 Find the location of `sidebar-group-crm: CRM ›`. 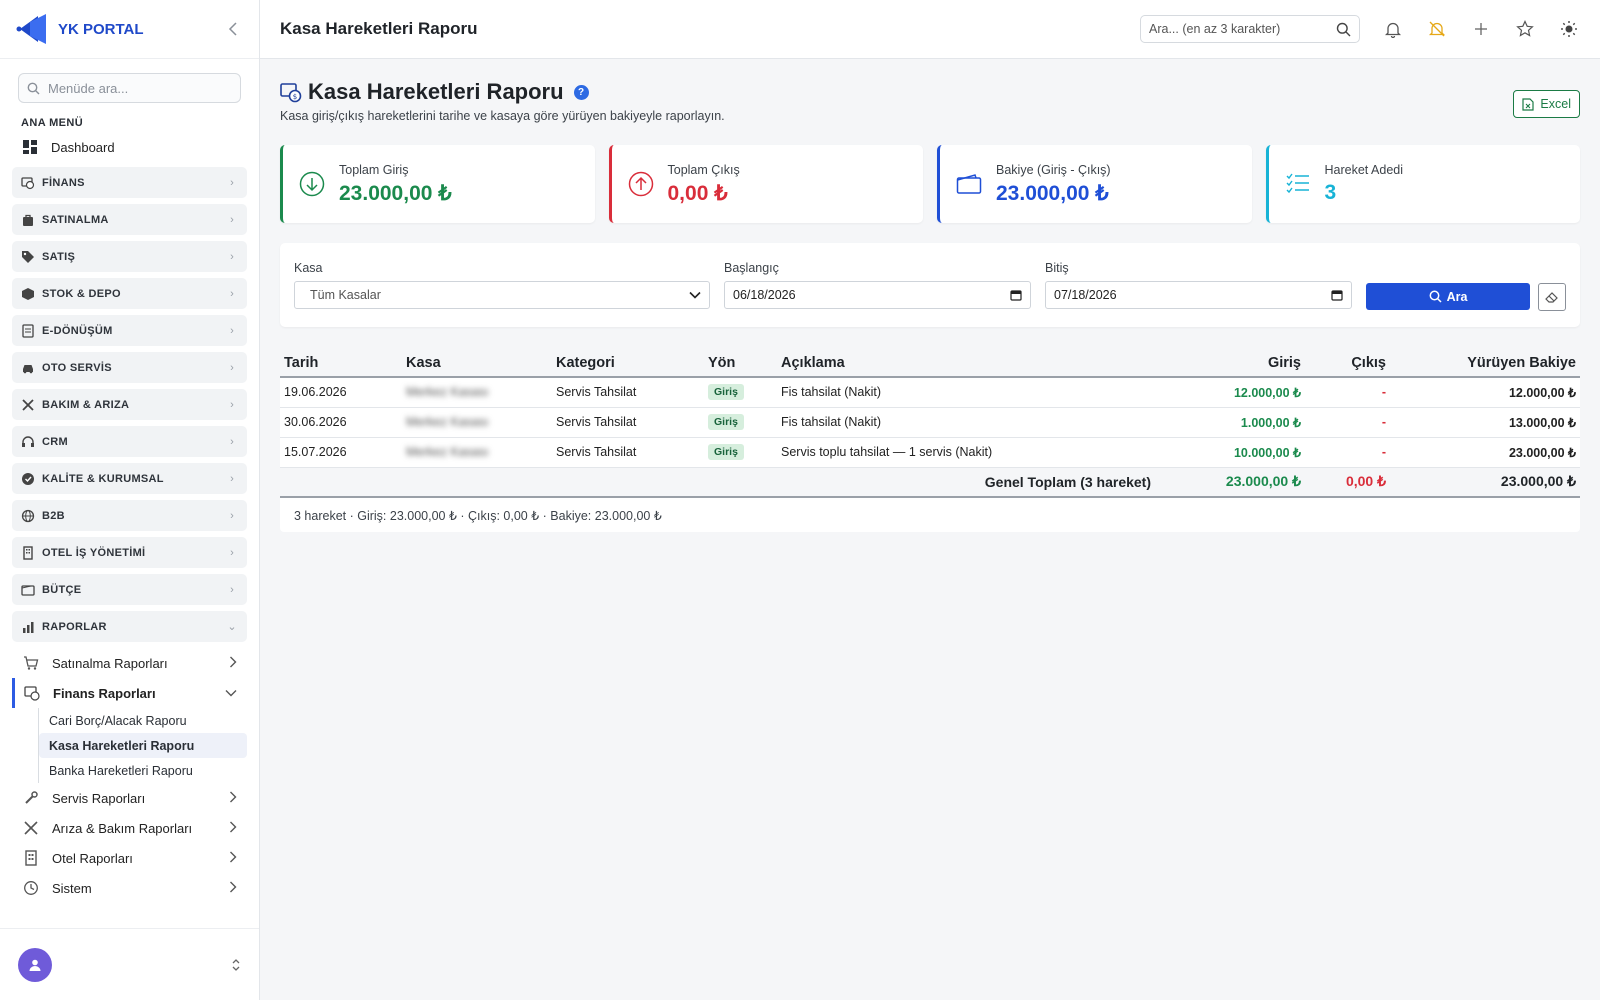

sidebar-group-crm: CRM › is located at coordinates (129, 441).